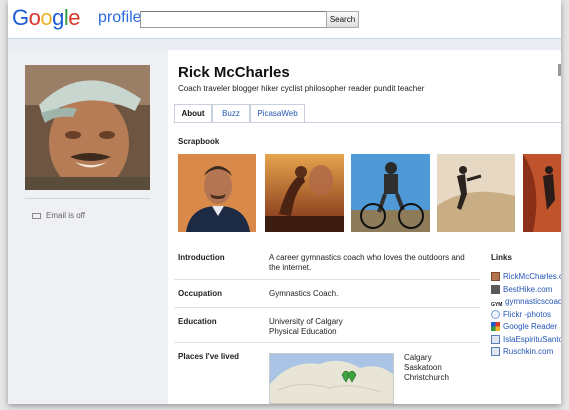  I want to click on link-rickmccharles: RickMcCharles.c, so click(526, 276).